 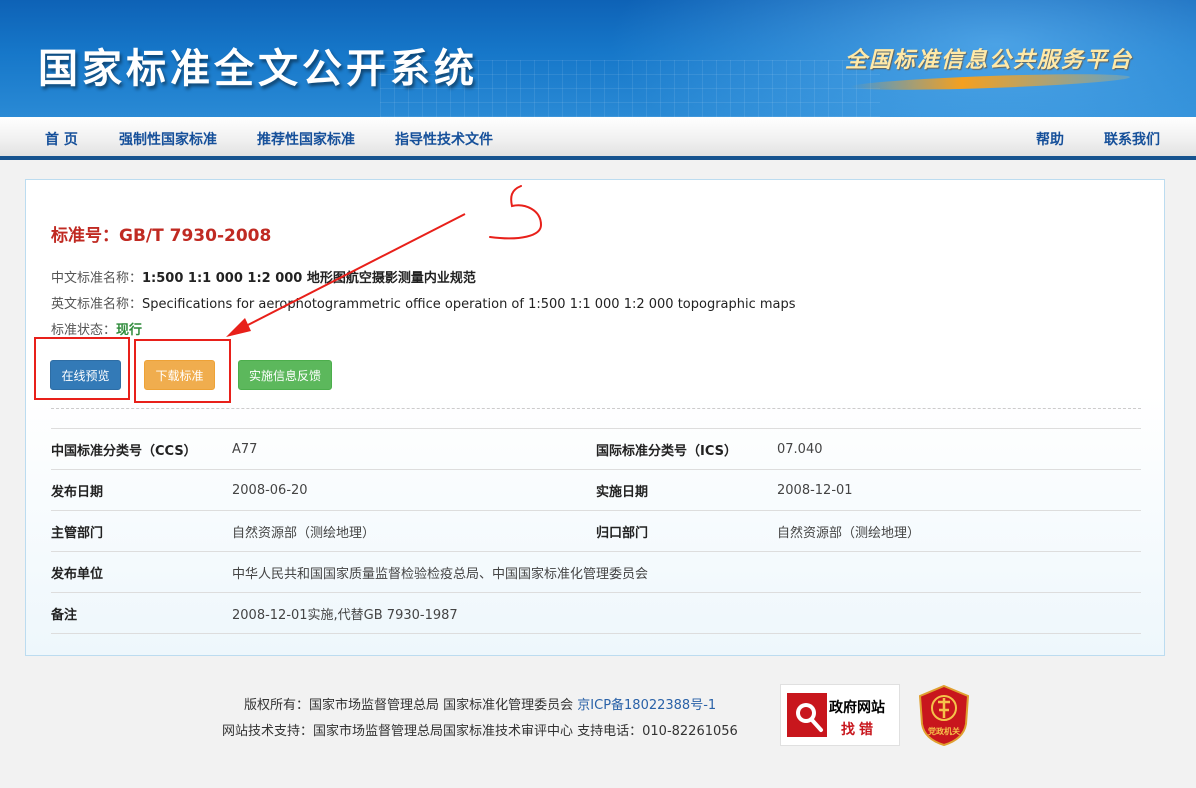 What do you see at coordinates (944, 715) in the screenshot?
I see `party-government-badge: 党政机关` at bounding box center [944, 715].